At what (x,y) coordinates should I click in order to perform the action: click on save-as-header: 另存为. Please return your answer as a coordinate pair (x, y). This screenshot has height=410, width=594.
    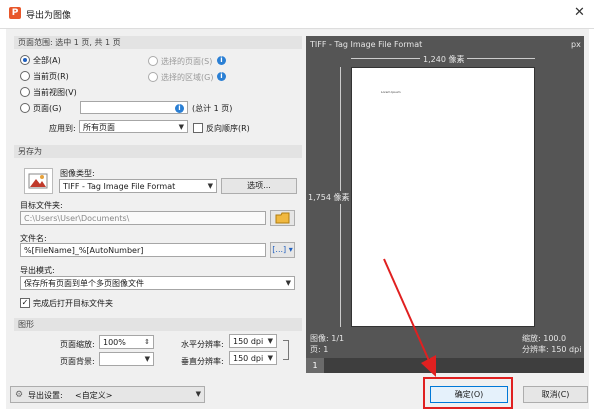
    Looking at the image, I should click on (158, 151).